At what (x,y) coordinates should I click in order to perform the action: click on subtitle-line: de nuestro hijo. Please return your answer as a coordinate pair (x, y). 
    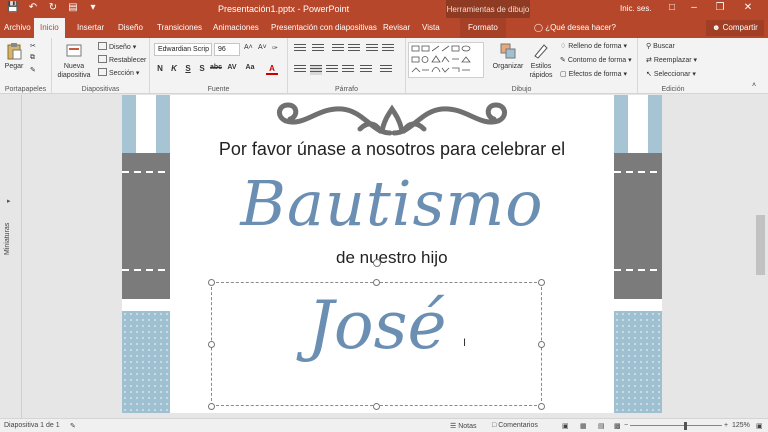
    Looking at the image, I should click on (406, 258).